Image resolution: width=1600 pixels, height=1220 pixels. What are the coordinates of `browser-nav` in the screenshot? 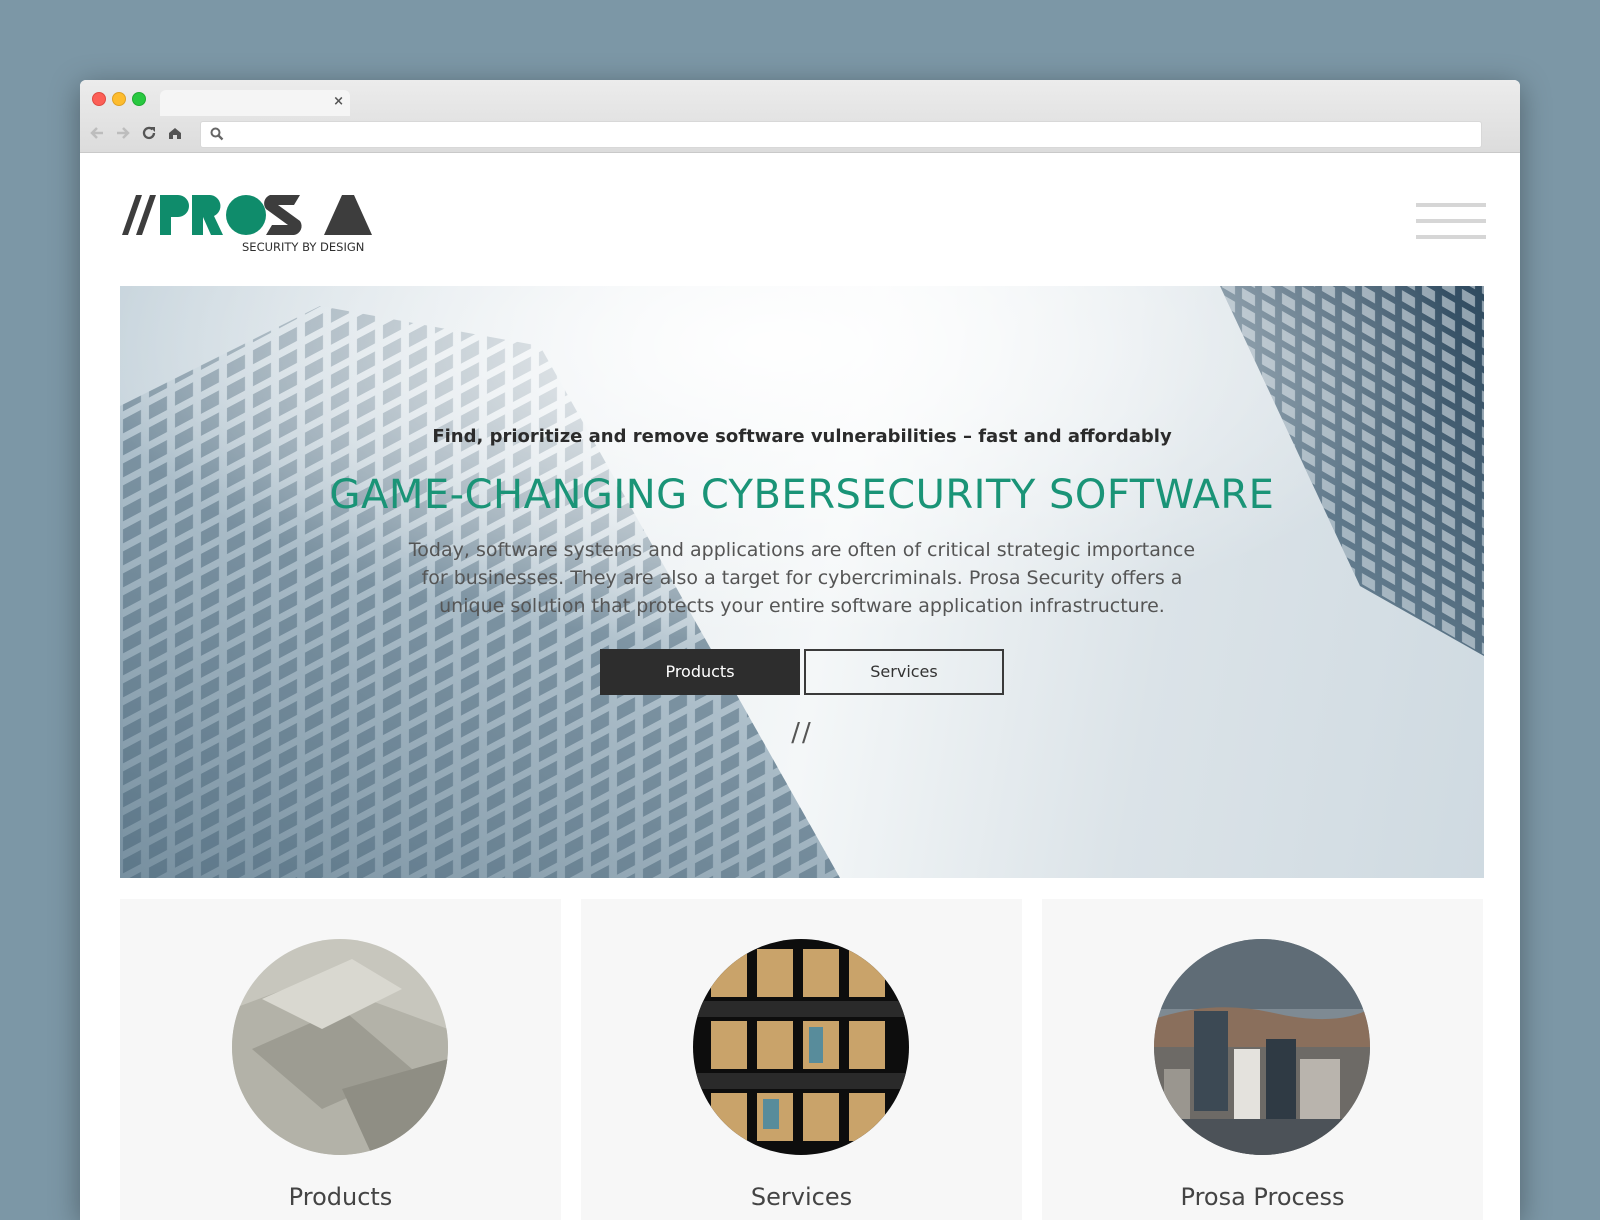 It's located at (136, 133).